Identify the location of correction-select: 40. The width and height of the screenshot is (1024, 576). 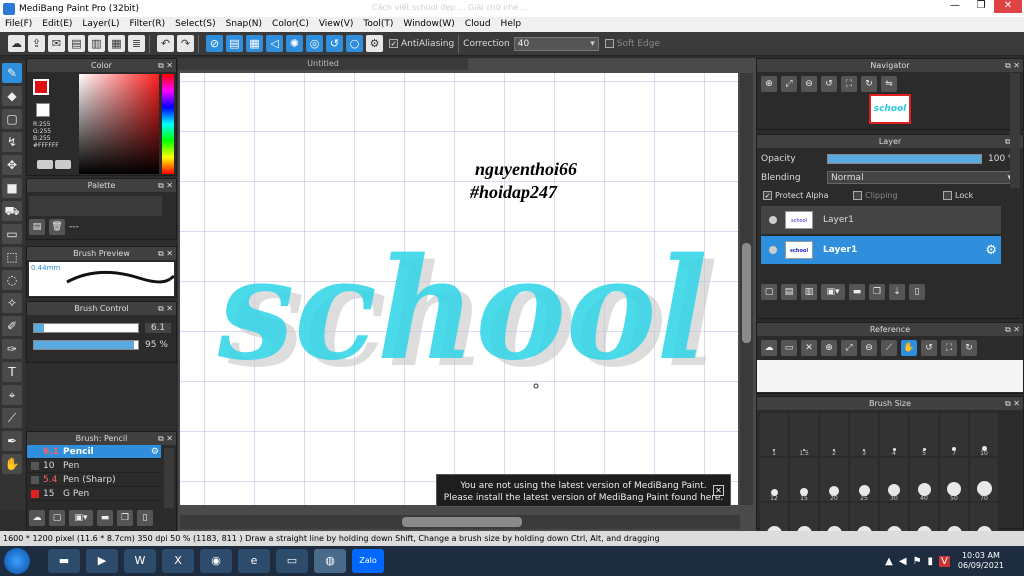
(556, 43).